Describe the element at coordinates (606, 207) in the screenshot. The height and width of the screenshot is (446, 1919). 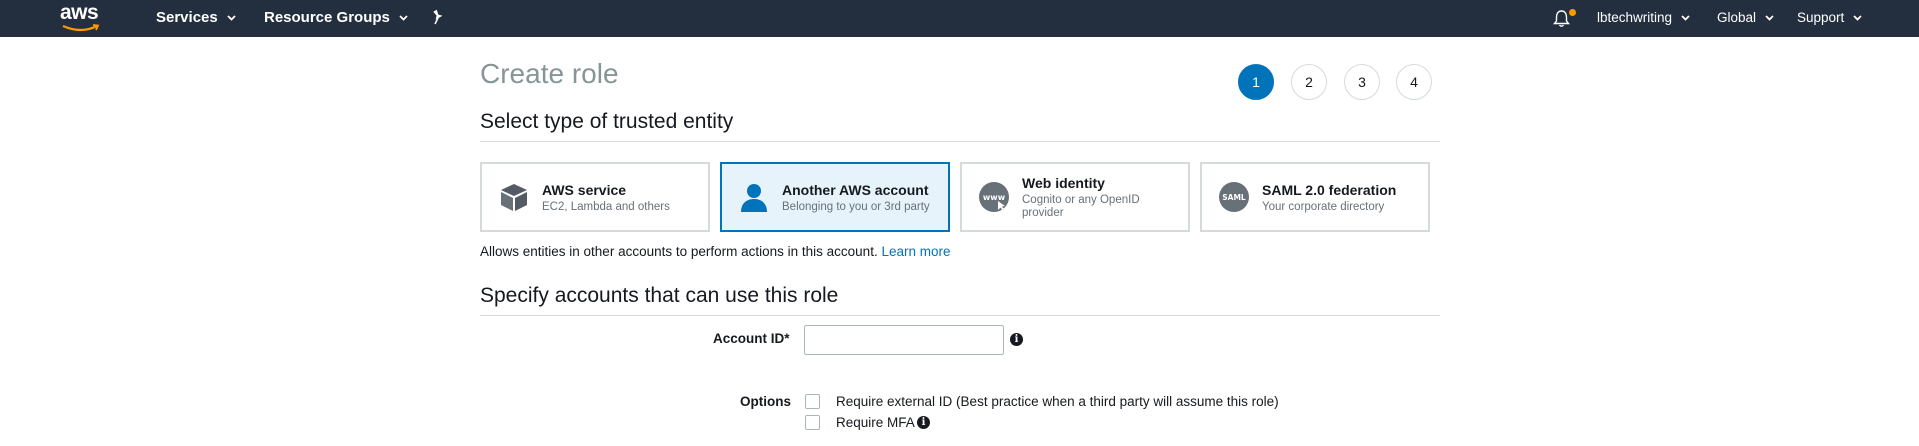
I see `tile-subtitle: EC2, Lambda and others` at that location.